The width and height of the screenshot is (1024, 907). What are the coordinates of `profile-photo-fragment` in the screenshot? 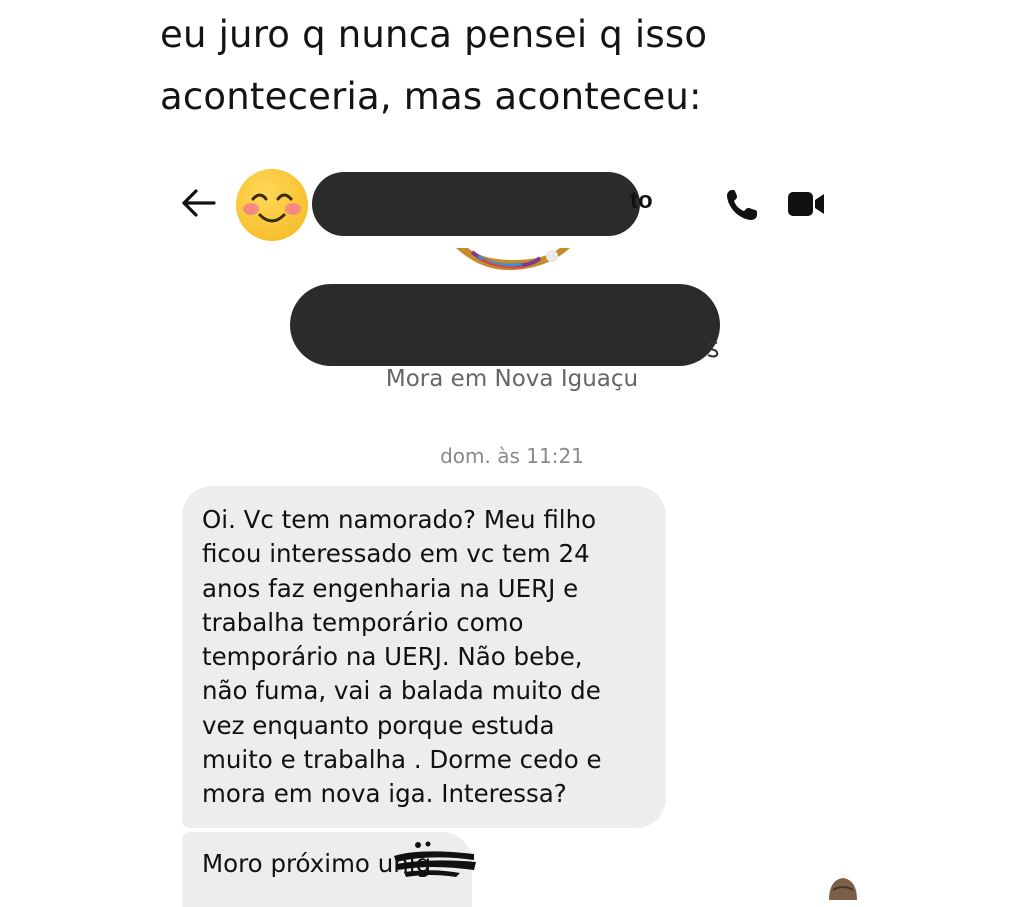 It's located at (513, 259).